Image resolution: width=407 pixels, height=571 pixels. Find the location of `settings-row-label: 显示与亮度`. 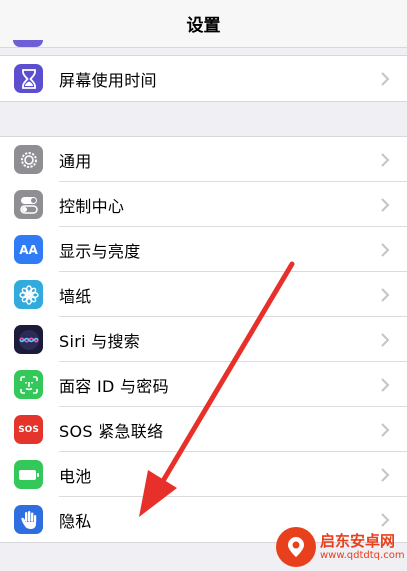

settings-row-label: 显示与亮度 is located at coordinates (100, 251).